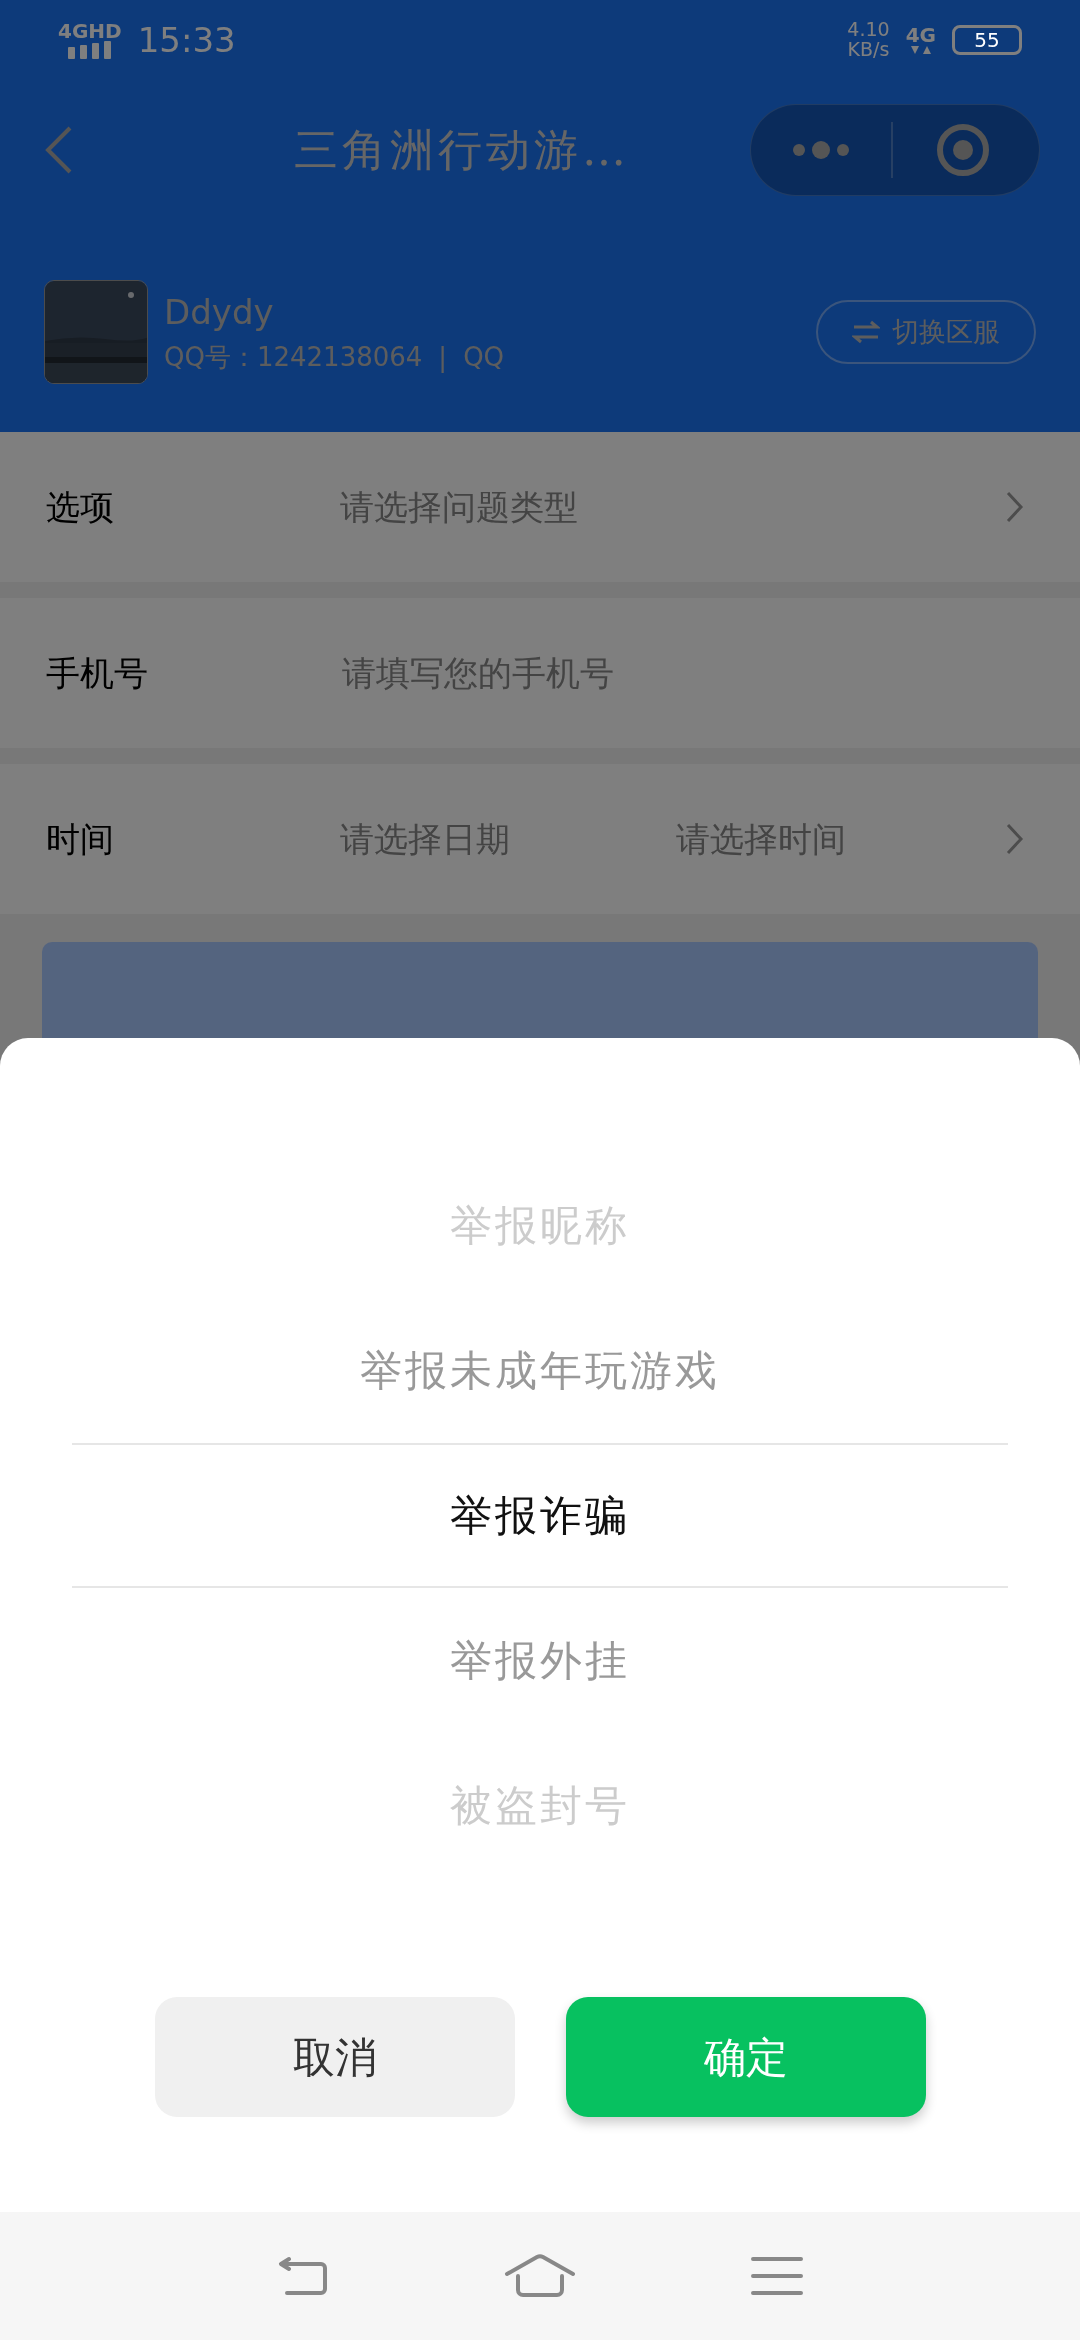  What do you see at coordinates (868, 30) in the screenshot?
I see `network-speed: 4.10` at bounding box center [868, 30].